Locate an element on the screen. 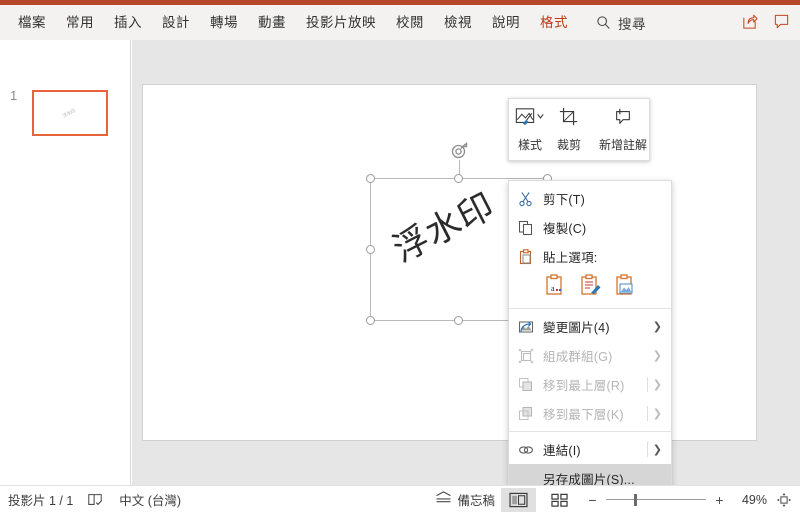 This screenshot has height=513, width=800. mini-toolbar-new-comment-label: 新增註解 is located at coordinates (623, 145).